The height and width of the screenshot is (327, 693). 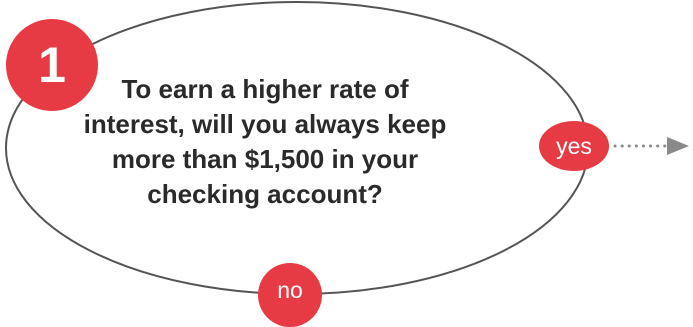 I want to click on no-button: no, so click(x=290, y=295).